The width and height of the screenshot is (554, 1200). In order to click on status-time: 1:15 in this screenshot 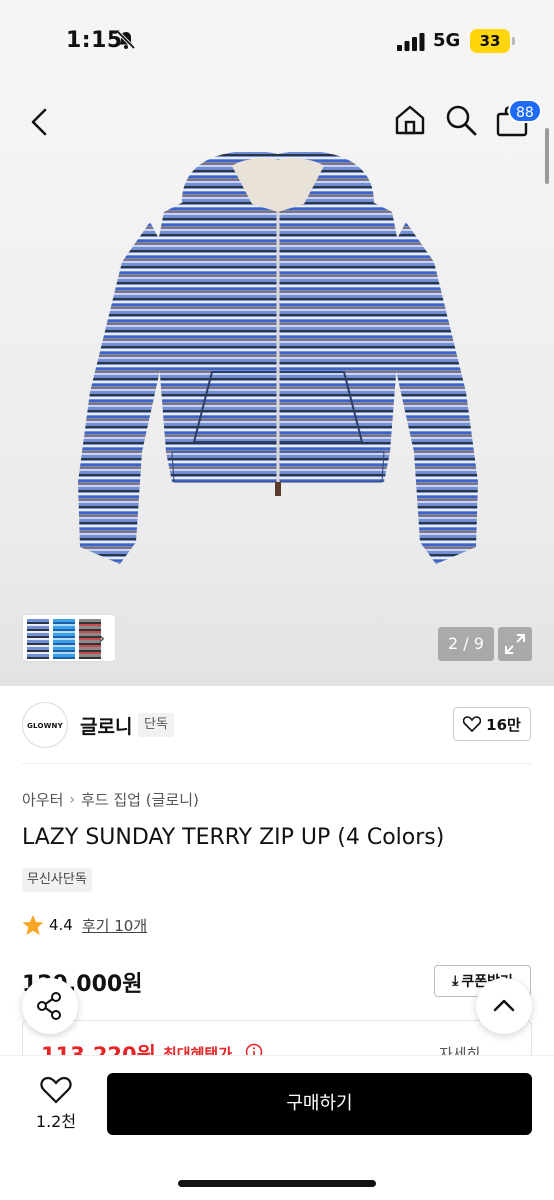, I will do `click(94, 40)`.